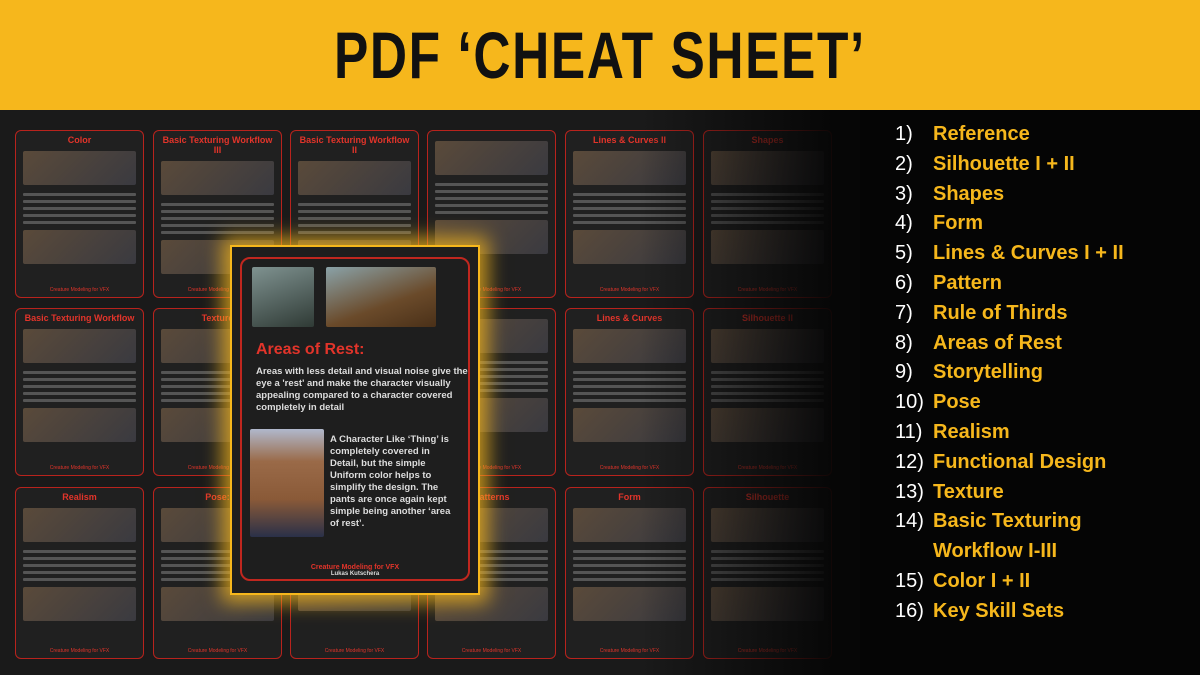  Describe the element at coordinates (909, 580) in the screenshot. I see `list-number: 15)` at that location.